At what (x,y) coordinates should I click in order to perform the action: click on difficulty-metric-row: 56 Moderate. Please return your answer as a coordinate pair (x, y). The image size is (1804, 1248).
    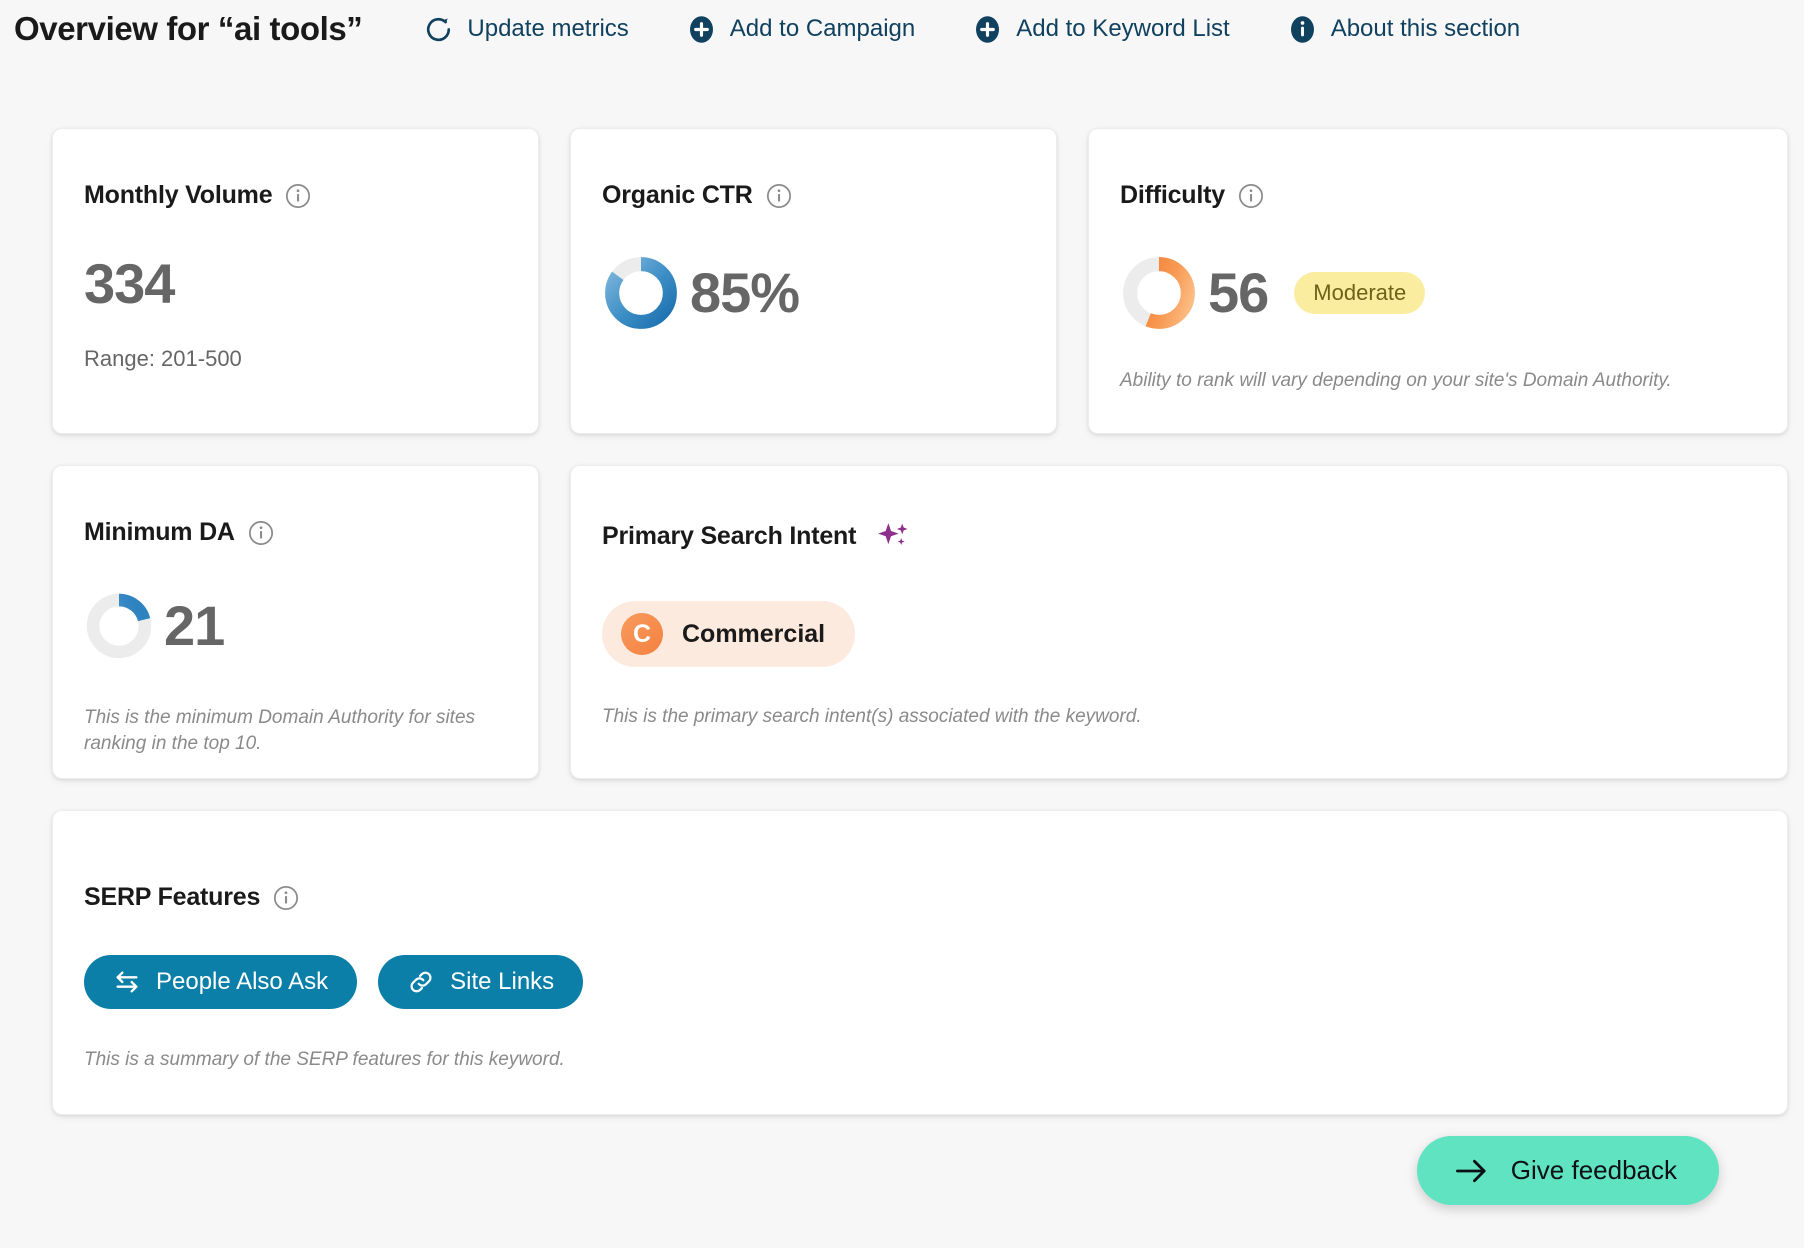
    Looking at the image, I should click on (1438, 293).